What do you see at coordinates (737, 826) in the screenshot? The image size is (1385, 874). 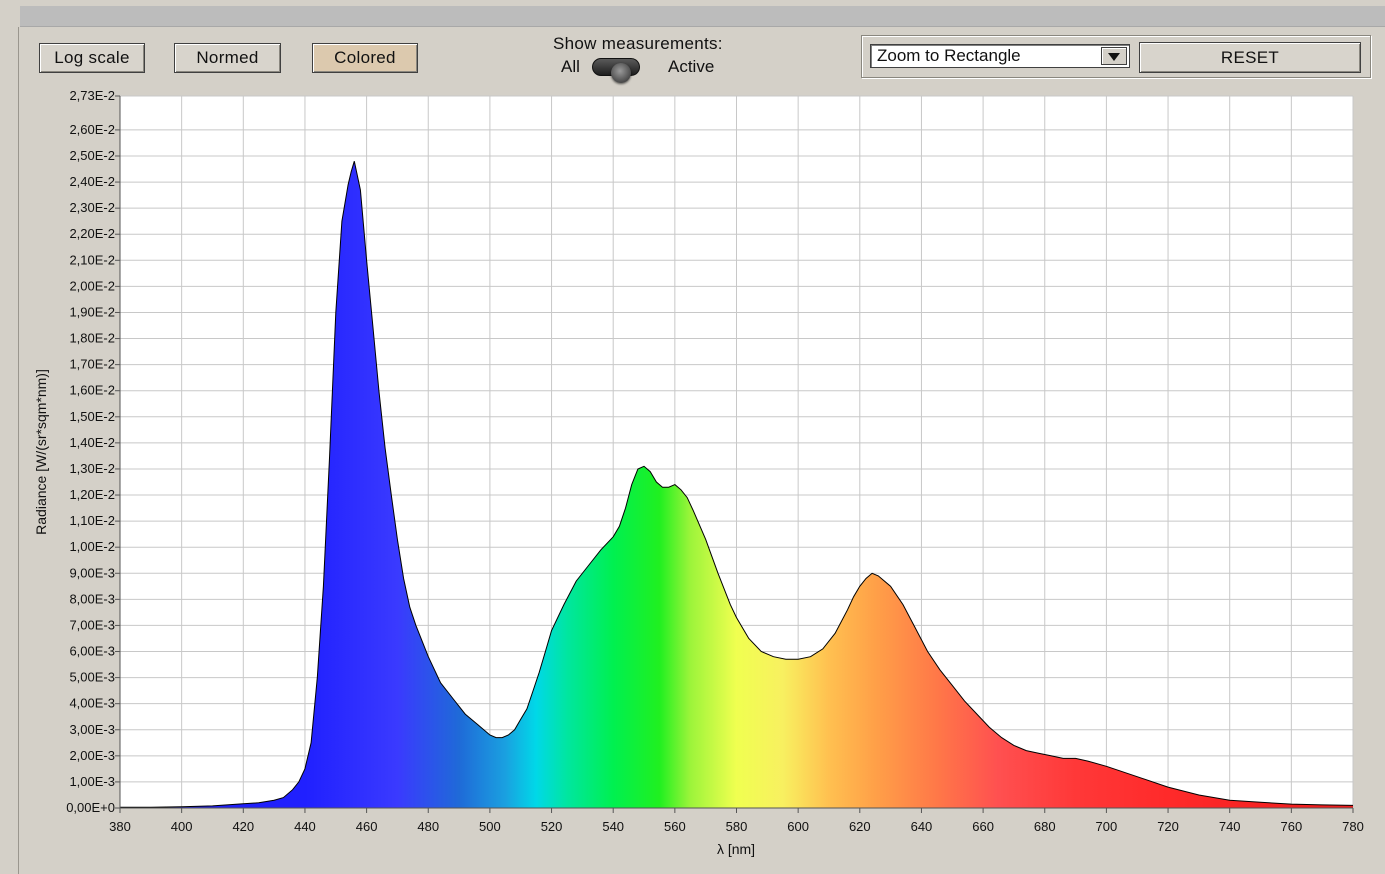 I see `x-tick-label: 580` at bounding box center [737, 826].